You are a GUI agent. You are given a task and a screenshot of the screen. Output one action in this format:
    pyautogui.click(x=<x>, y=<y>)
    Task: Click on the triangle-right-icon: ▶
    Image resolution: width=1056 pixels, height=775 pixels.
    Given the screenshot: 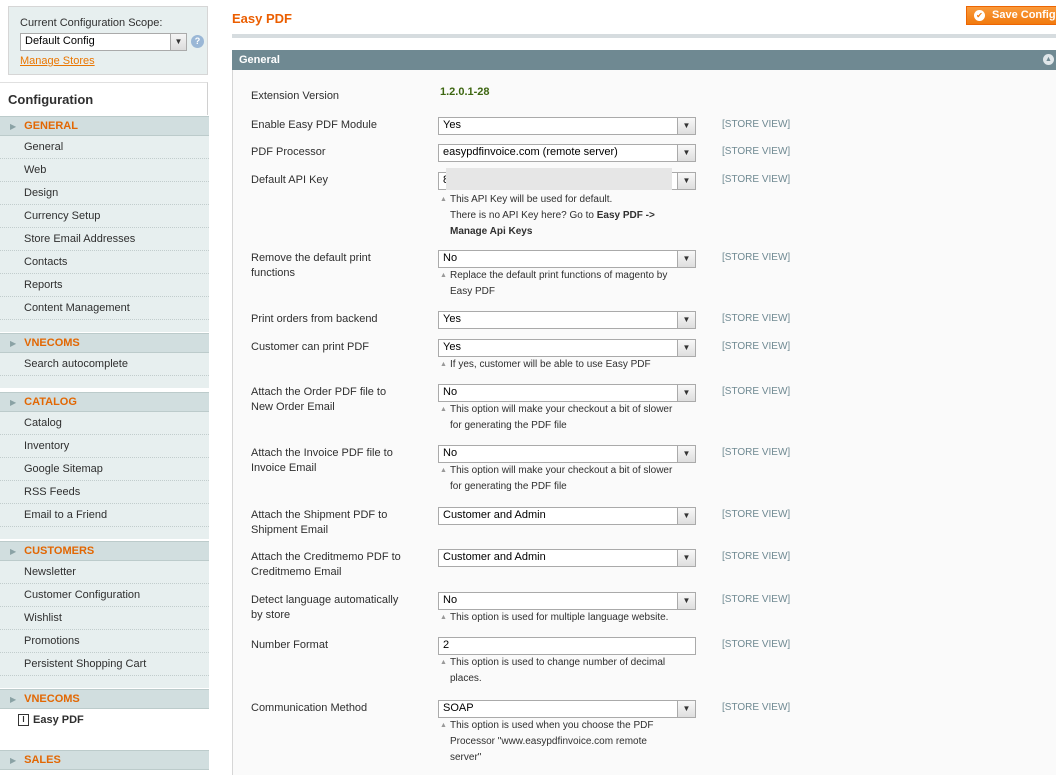 What is the action you would take?
    pyautogui.click(x=13, y=402)
    